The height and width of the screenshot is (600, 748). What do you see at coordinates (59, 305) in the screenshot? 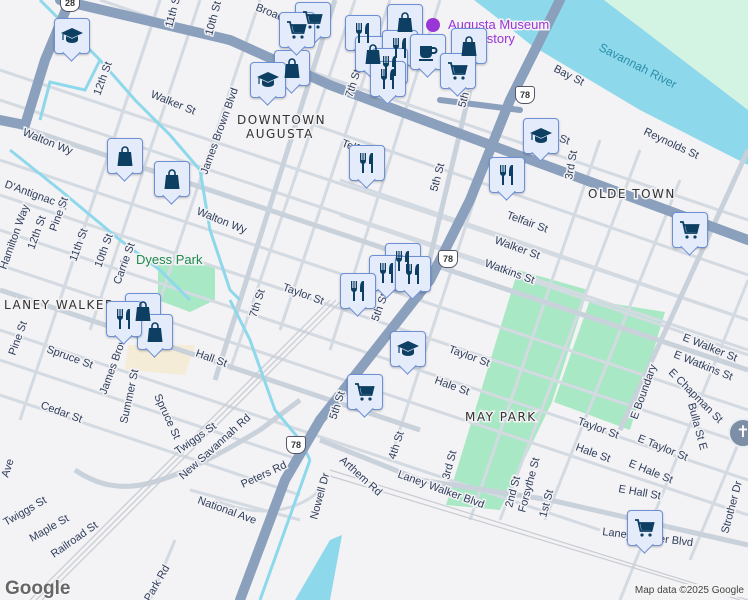
I see `neighborhood-label: LANEY WALKER` at bounding box center [59, 305].